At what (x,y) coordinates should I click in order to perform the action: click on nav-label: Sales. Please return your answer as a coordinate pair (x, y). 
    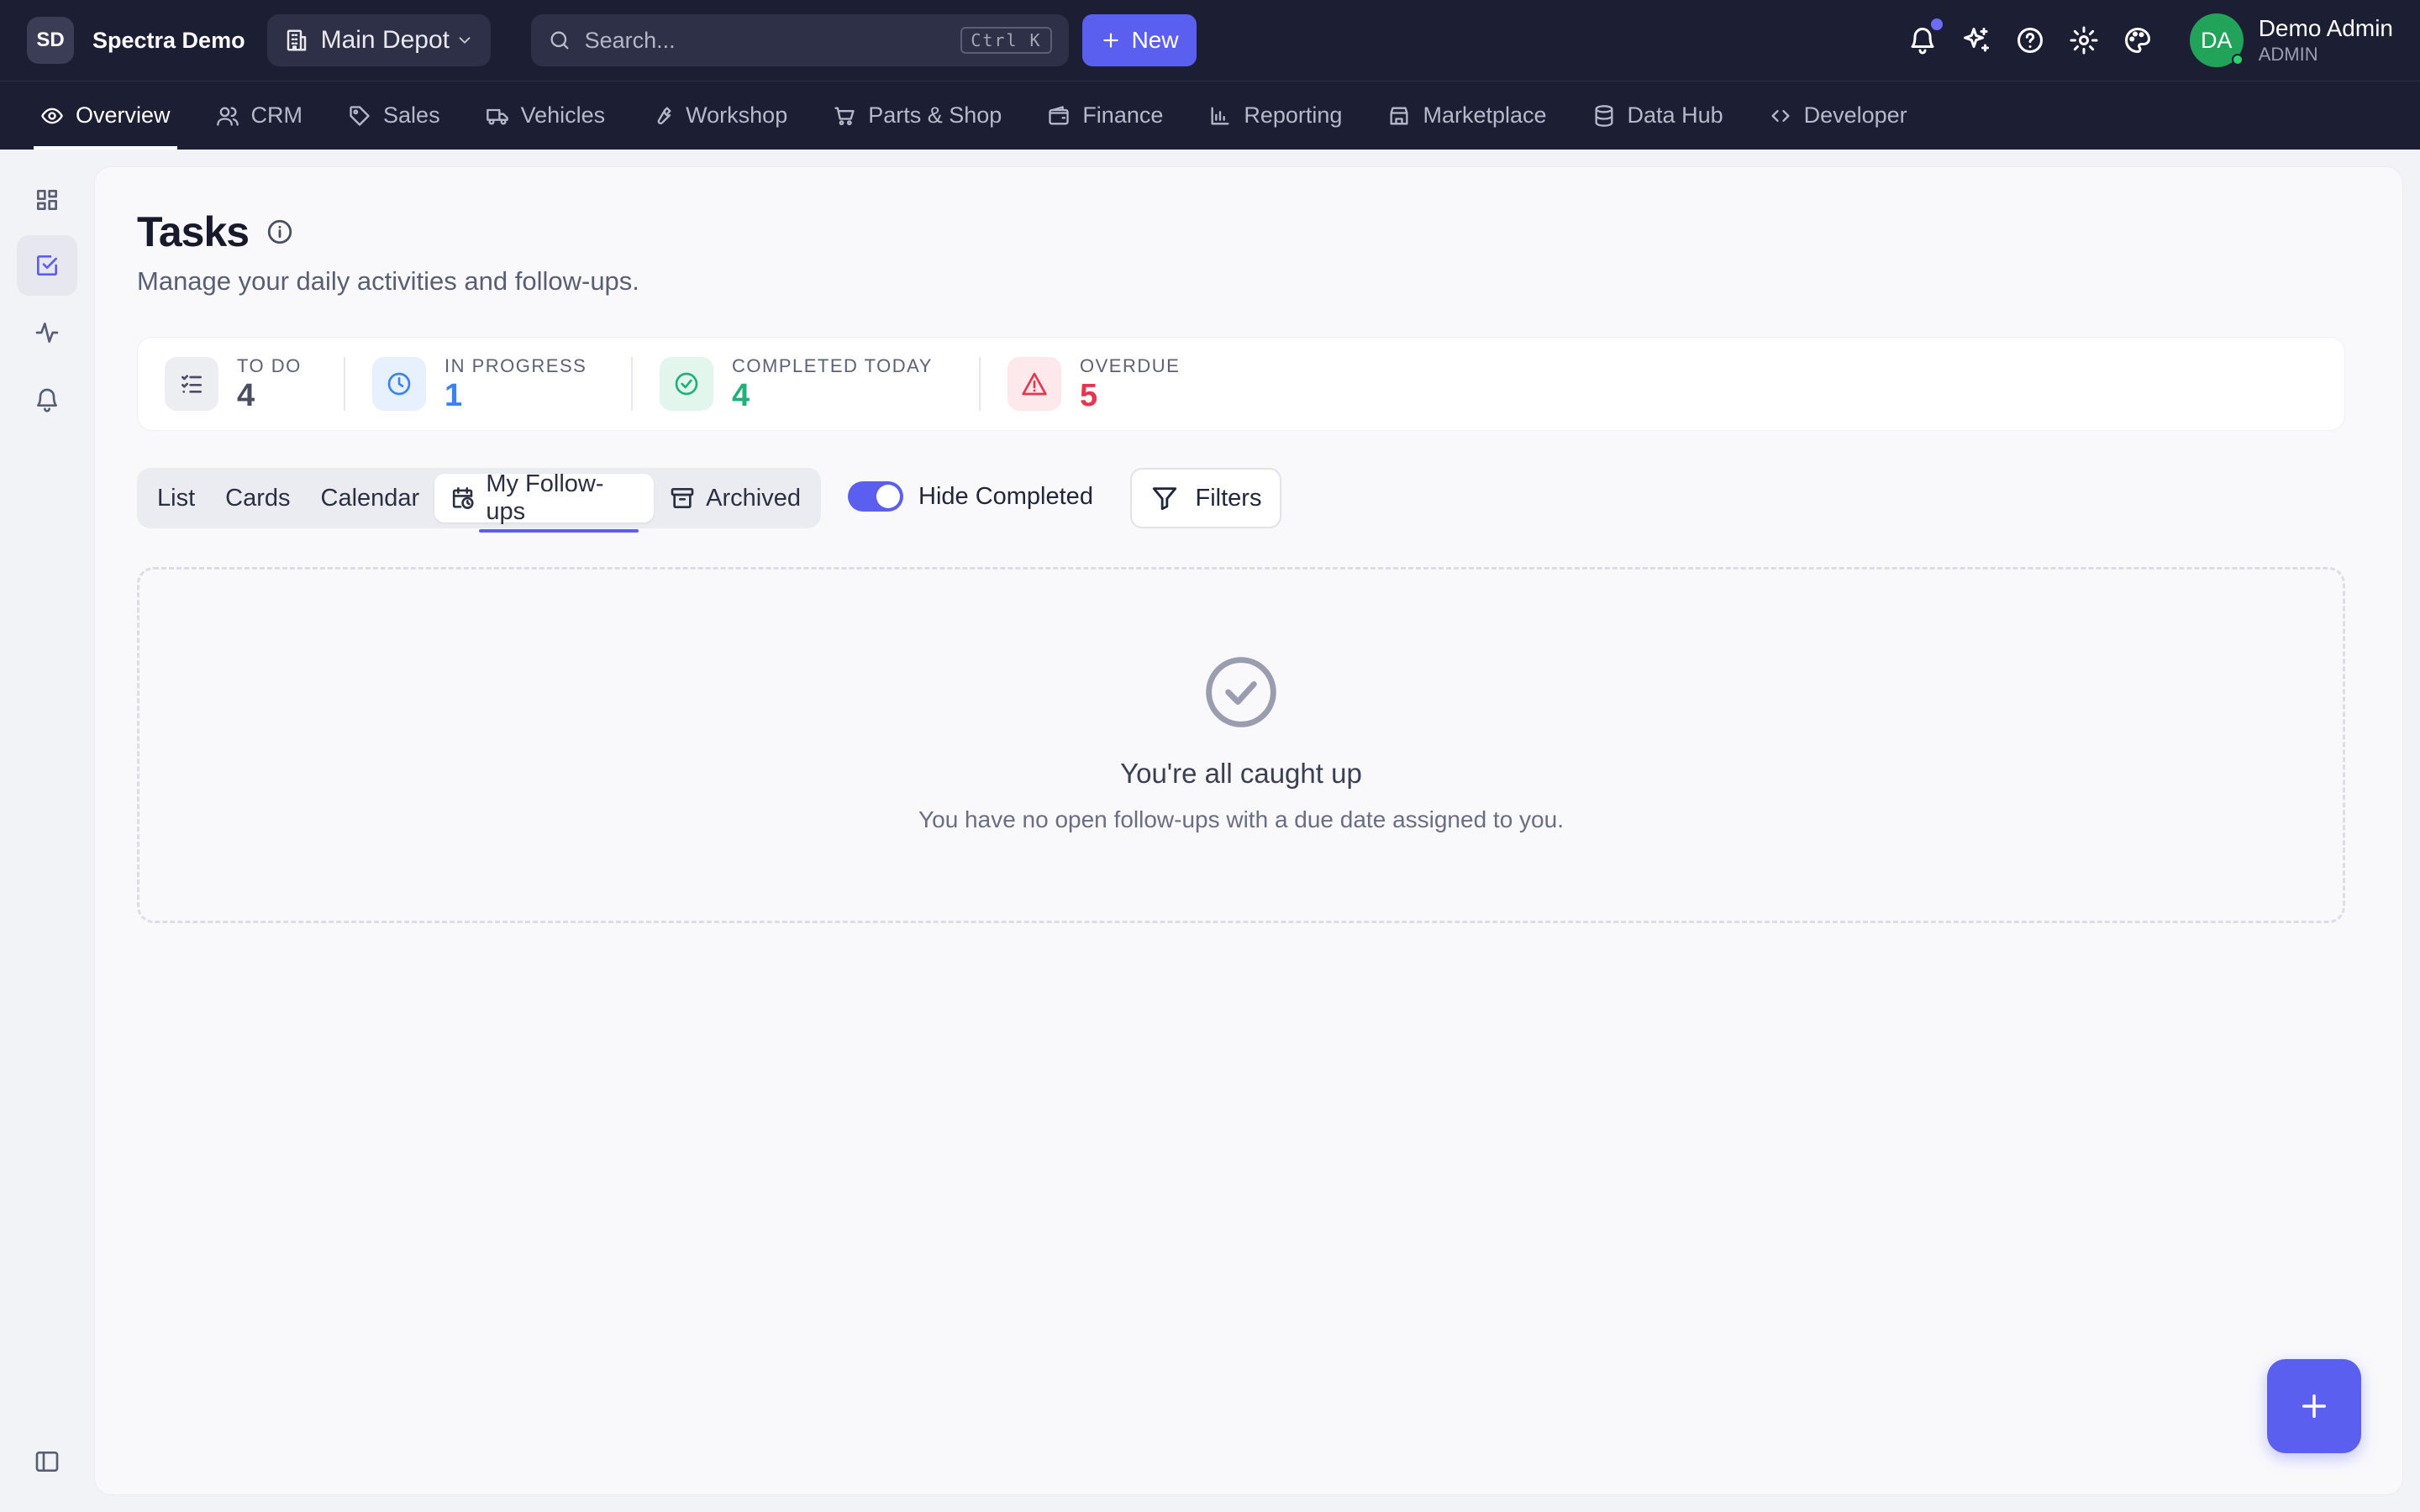
    Looking at the image, I should click on (412, 115).